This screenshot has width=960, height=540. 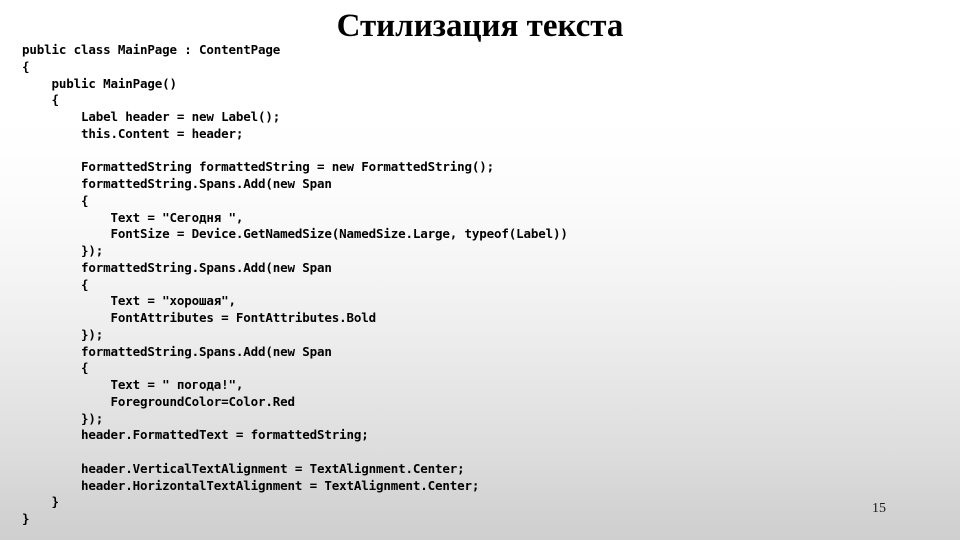 I want to click on code-line: this.Content = header;, so click(x=133, y=133).